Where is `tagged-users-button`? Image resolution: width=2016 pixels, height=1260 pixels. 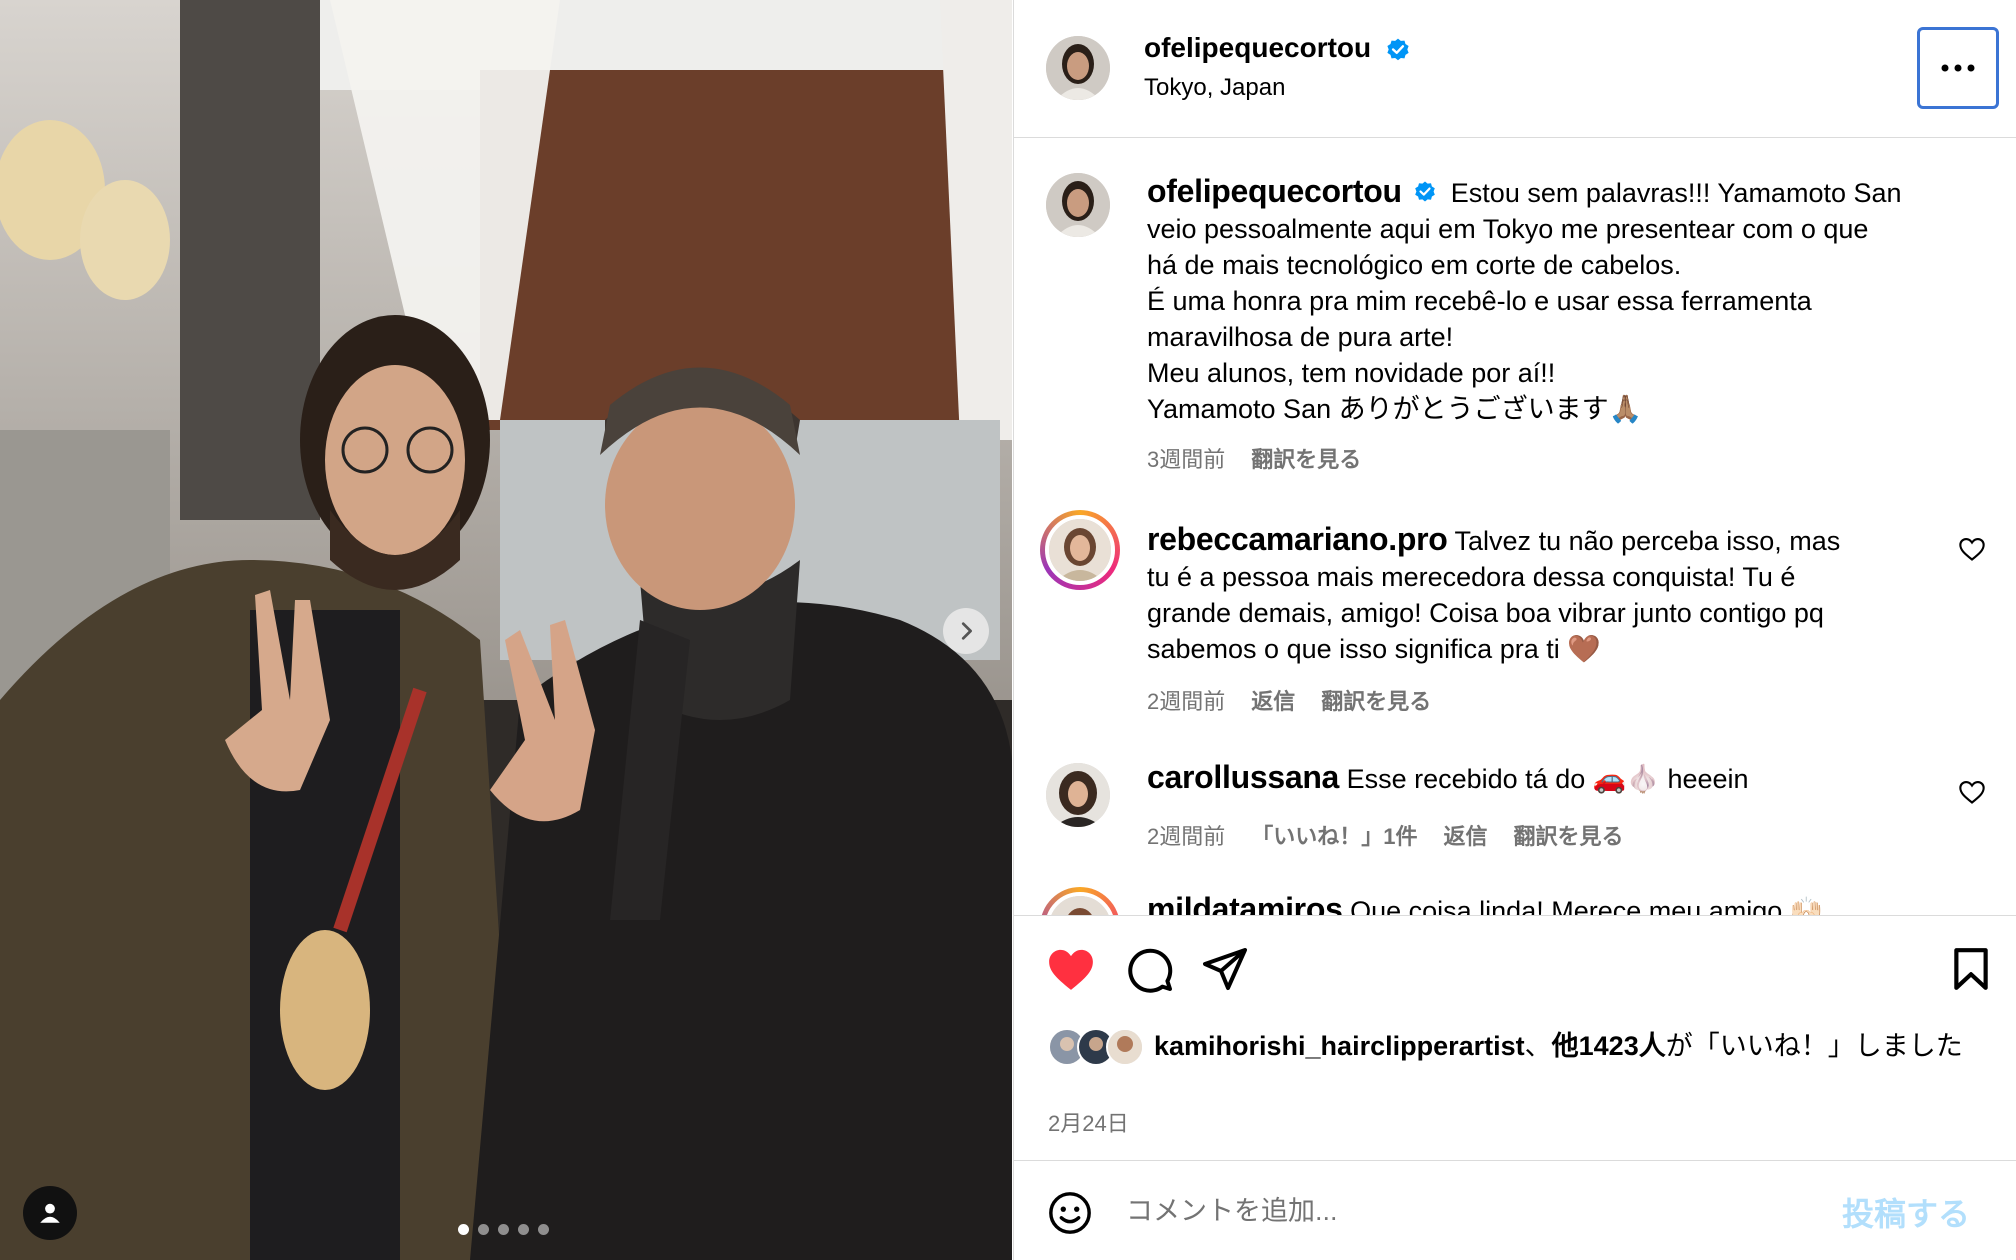 tagged-users-button is located at coordinates (50, 1213).